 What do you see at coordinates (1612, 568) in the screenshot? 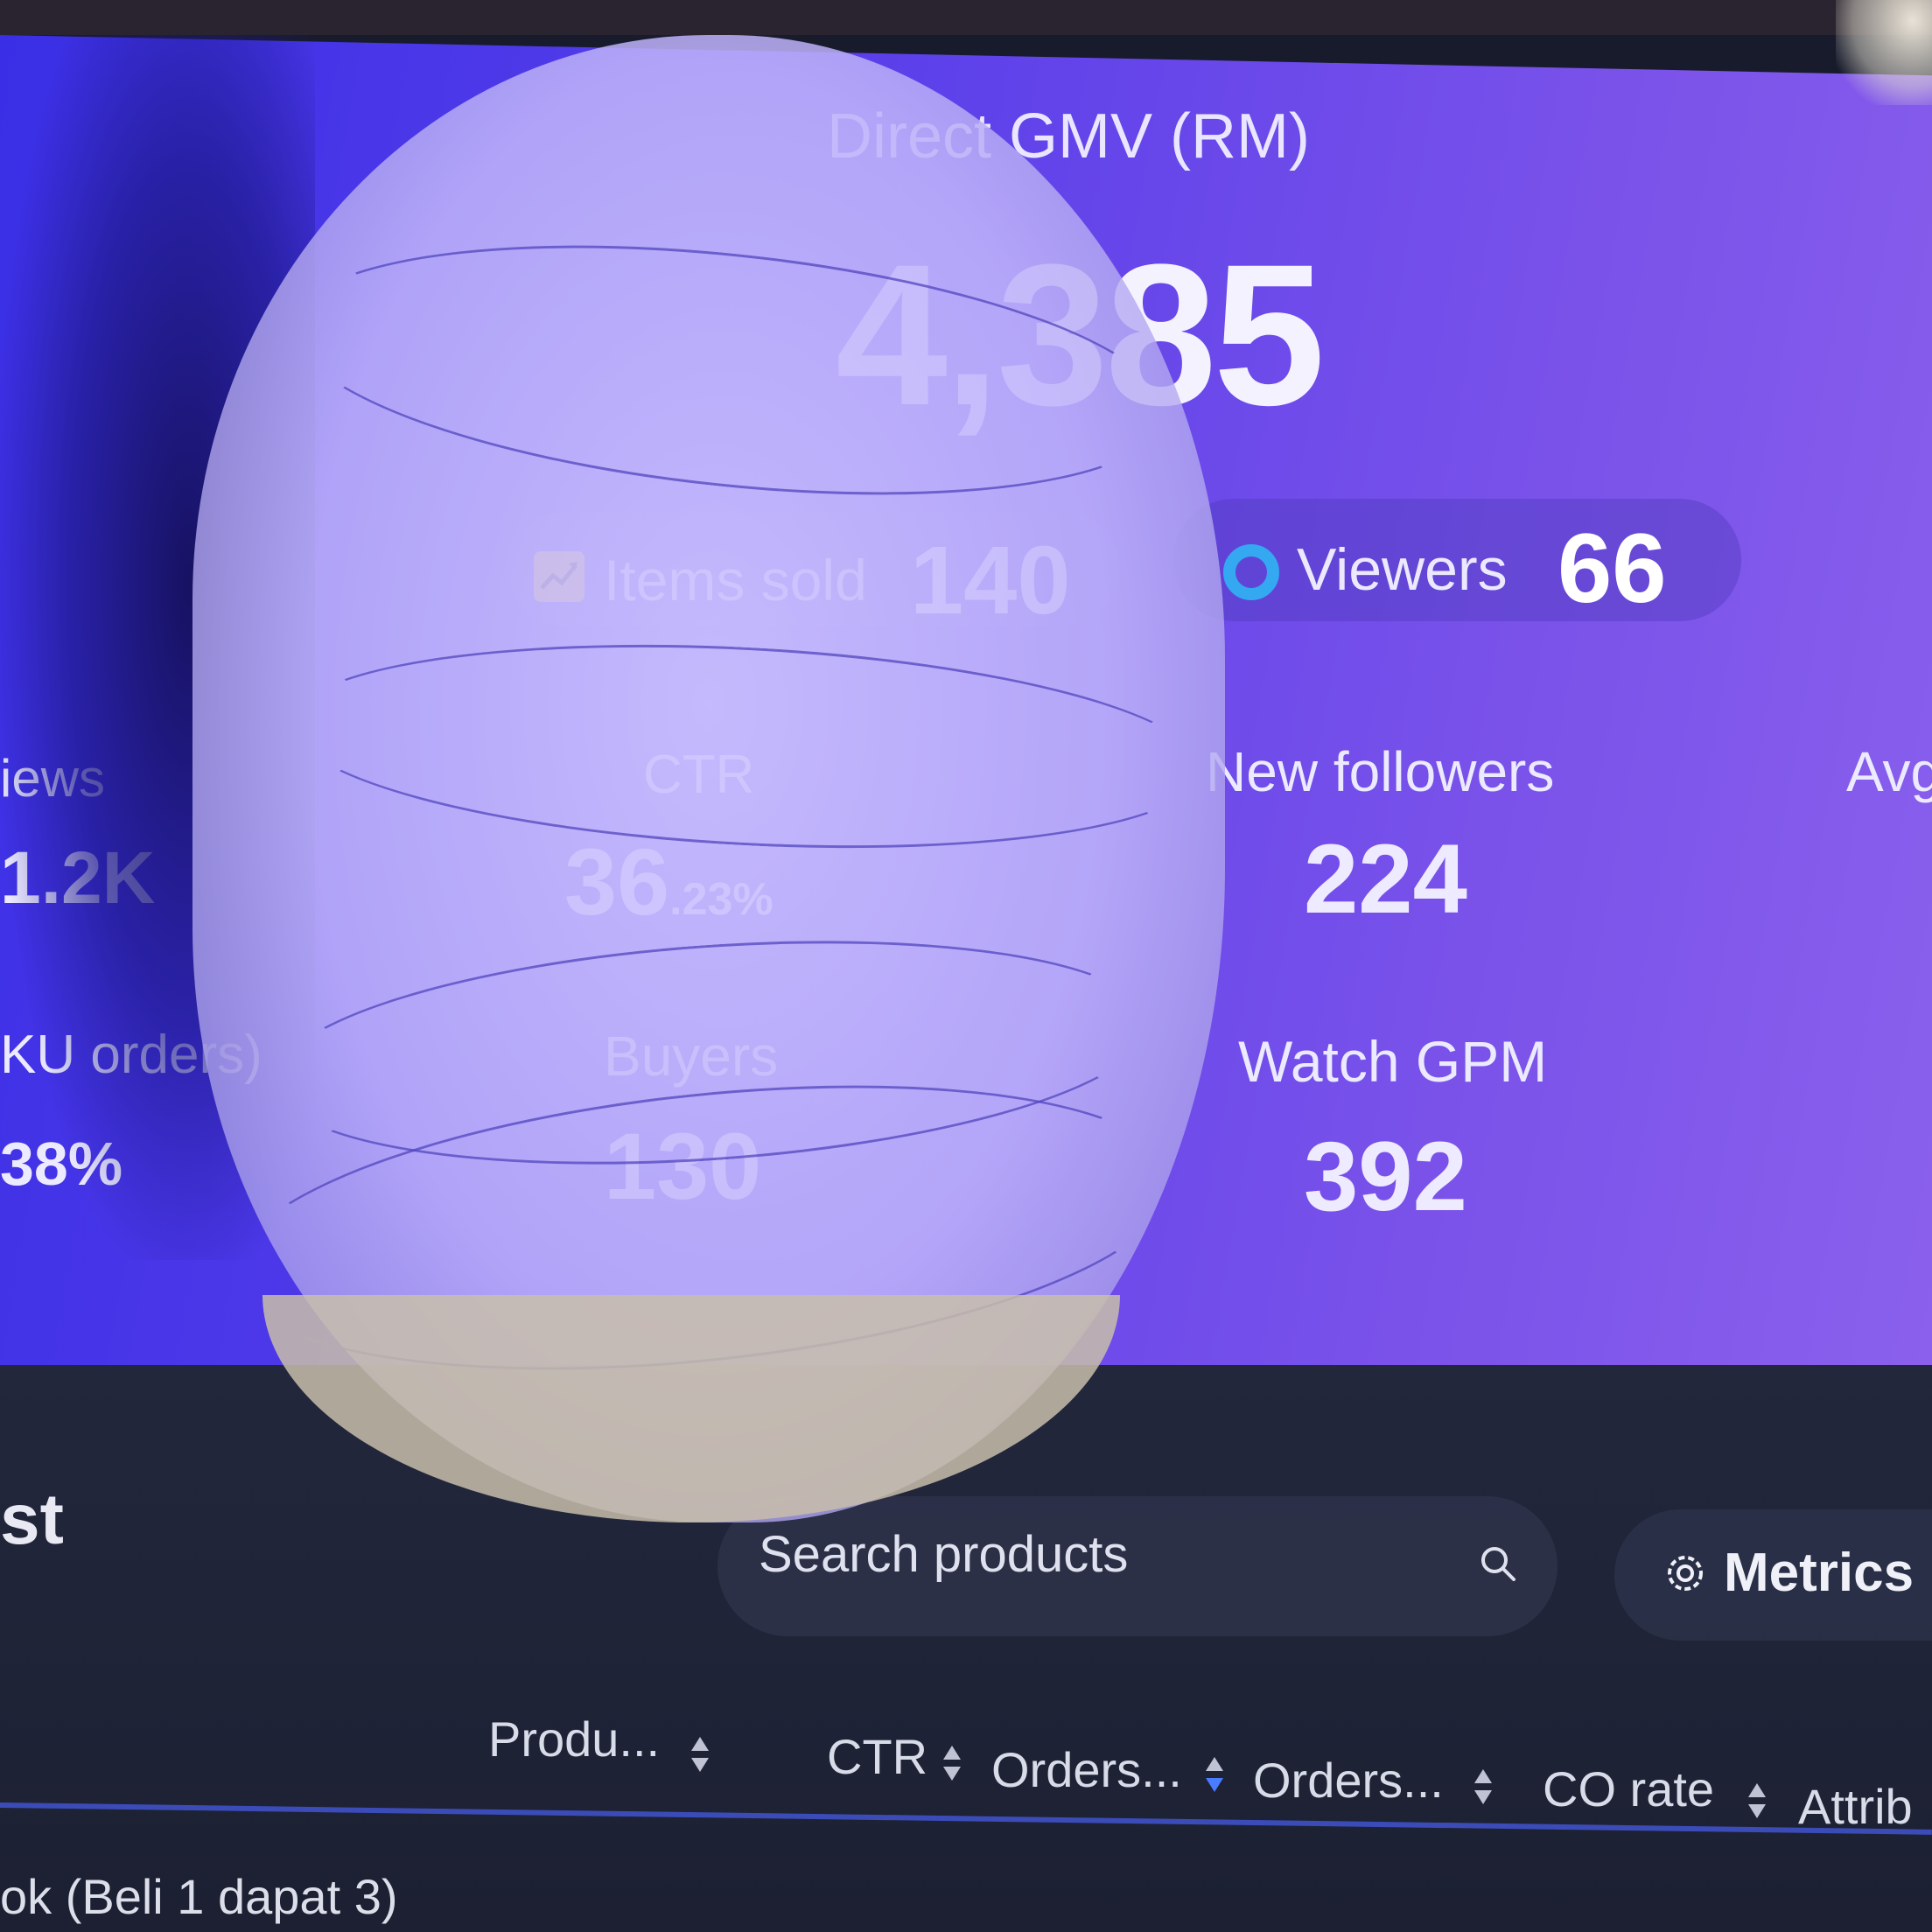
I see `viewers-value: 66` at bounding box center [1612, 568].